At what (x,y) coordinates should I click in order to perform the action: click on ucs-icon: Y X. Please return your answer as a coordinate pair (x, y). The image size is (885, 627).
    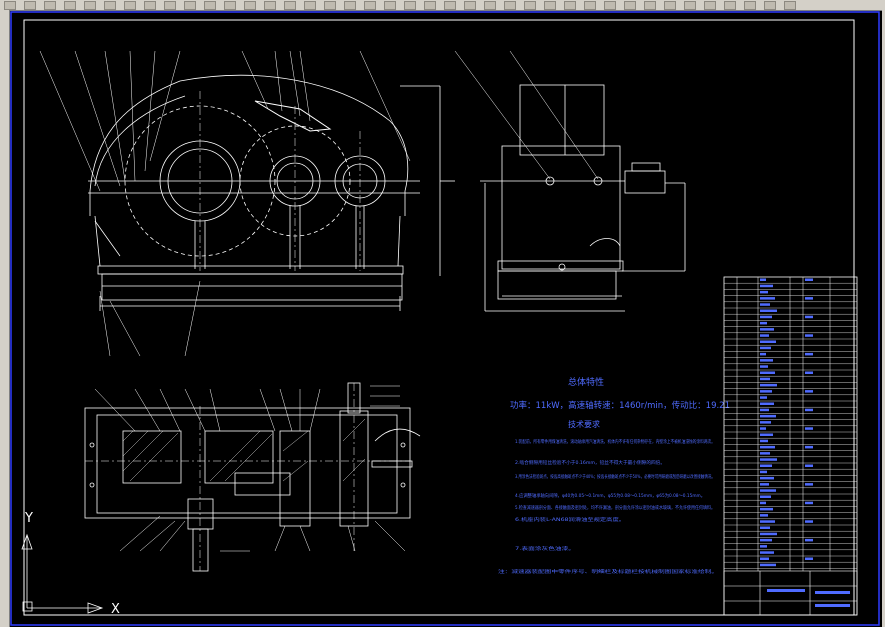
    Looking at the image, I should click on (70, 564).